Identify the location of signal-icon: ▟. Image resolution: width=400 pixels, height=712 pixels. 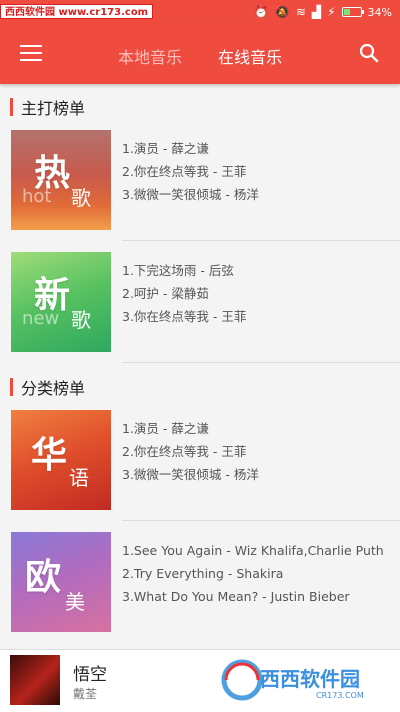
(316, 12).